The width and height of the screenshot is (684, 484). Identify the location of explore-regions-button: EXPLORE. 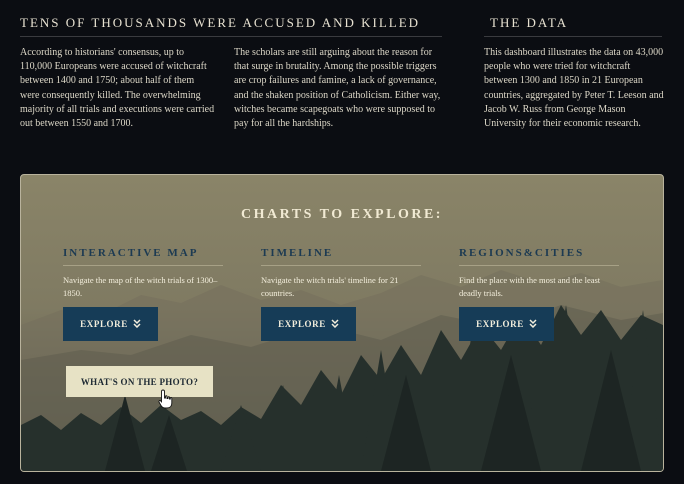
(506, 324).